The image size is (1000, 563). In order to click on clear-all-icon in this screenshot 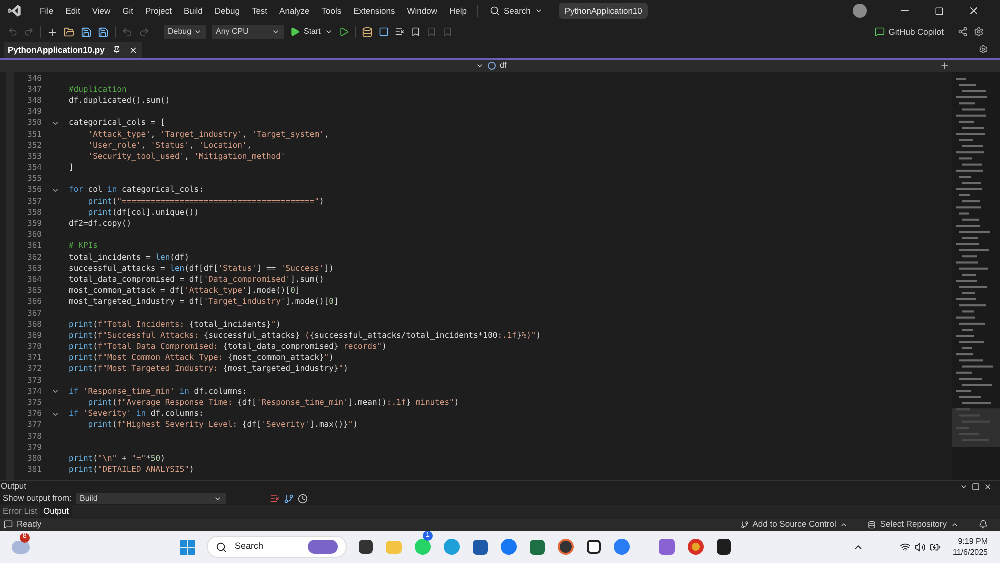, I will do `click(275, 499)`.